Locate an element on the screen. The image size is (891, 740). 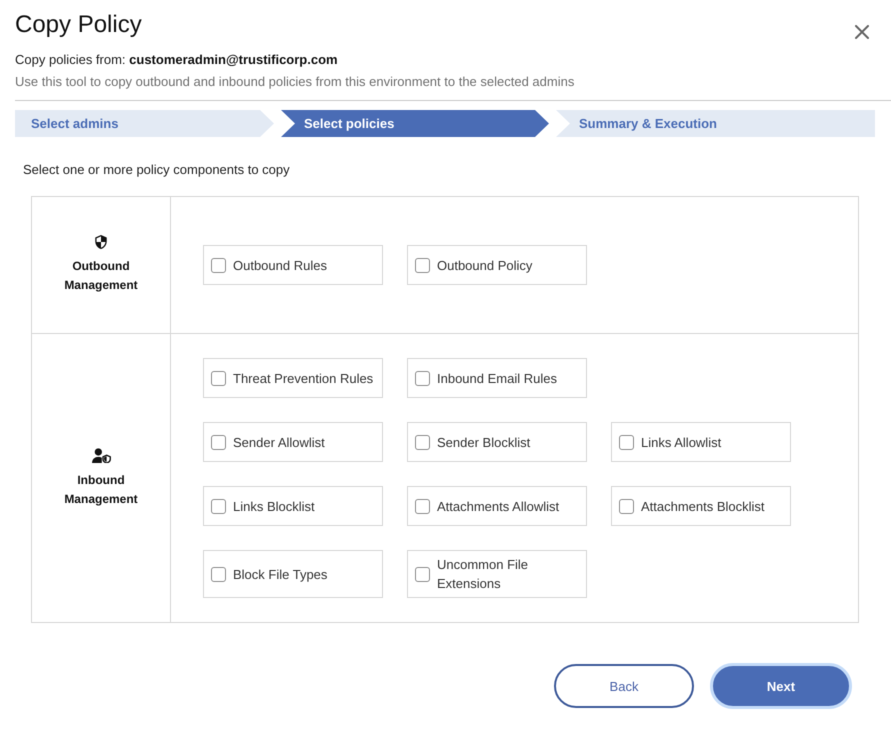
policy-option: Outbound Policy is located at coordinates (497, 265).